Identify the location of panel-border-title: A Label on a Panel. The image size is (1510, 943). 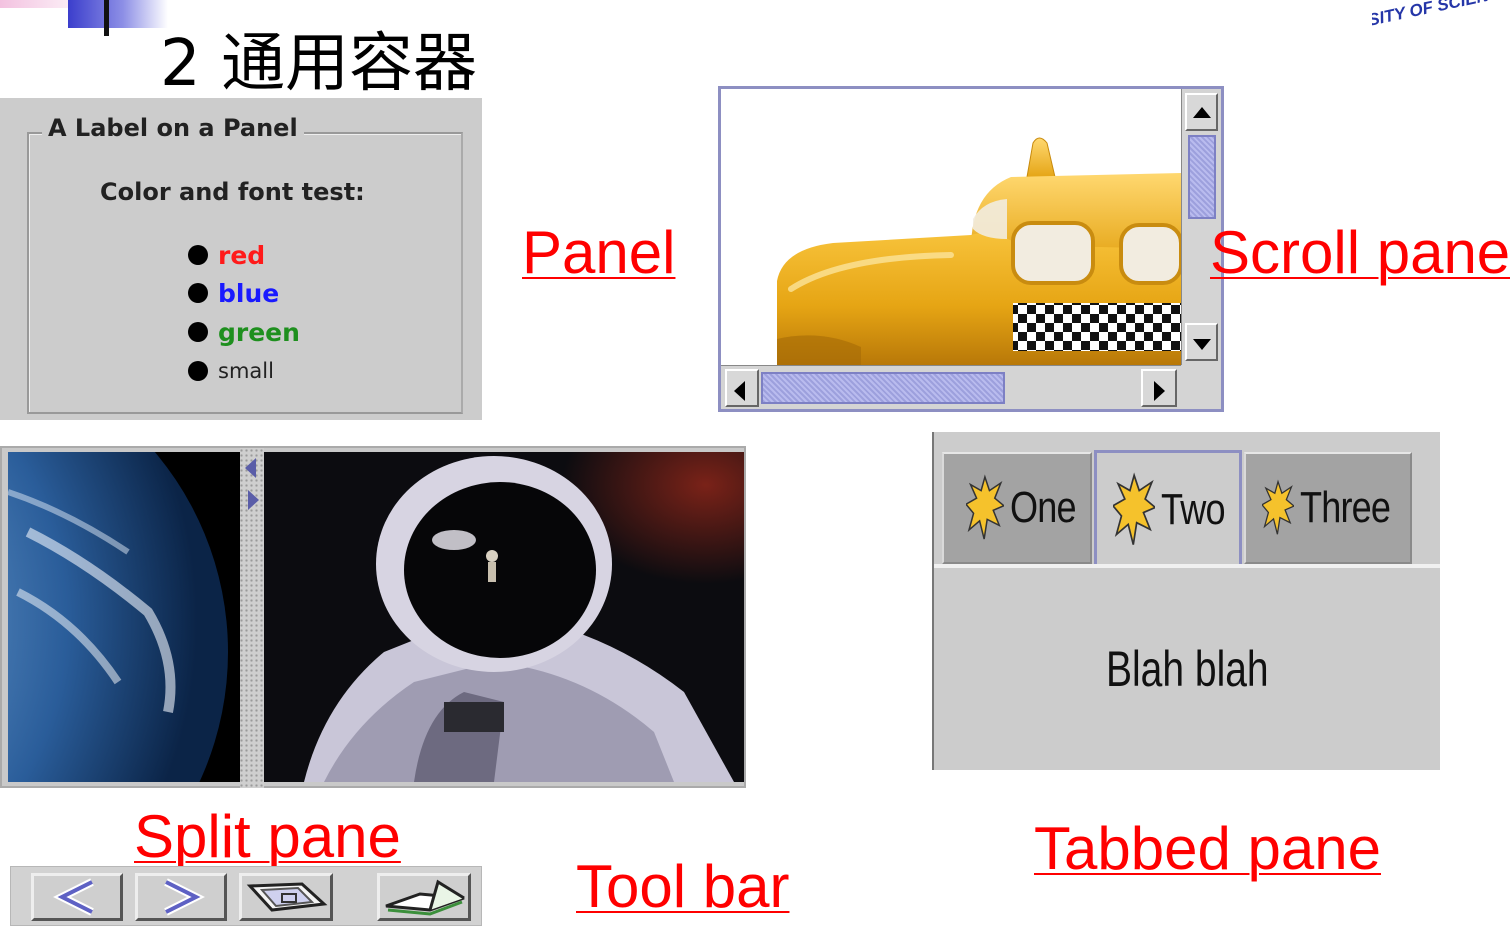
(173, 128).